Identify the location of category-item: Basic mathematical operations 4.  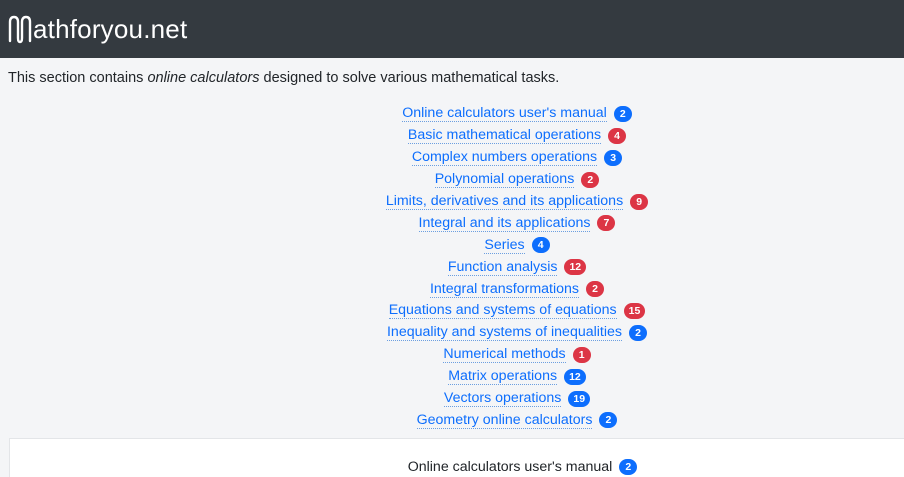
(452, 136).